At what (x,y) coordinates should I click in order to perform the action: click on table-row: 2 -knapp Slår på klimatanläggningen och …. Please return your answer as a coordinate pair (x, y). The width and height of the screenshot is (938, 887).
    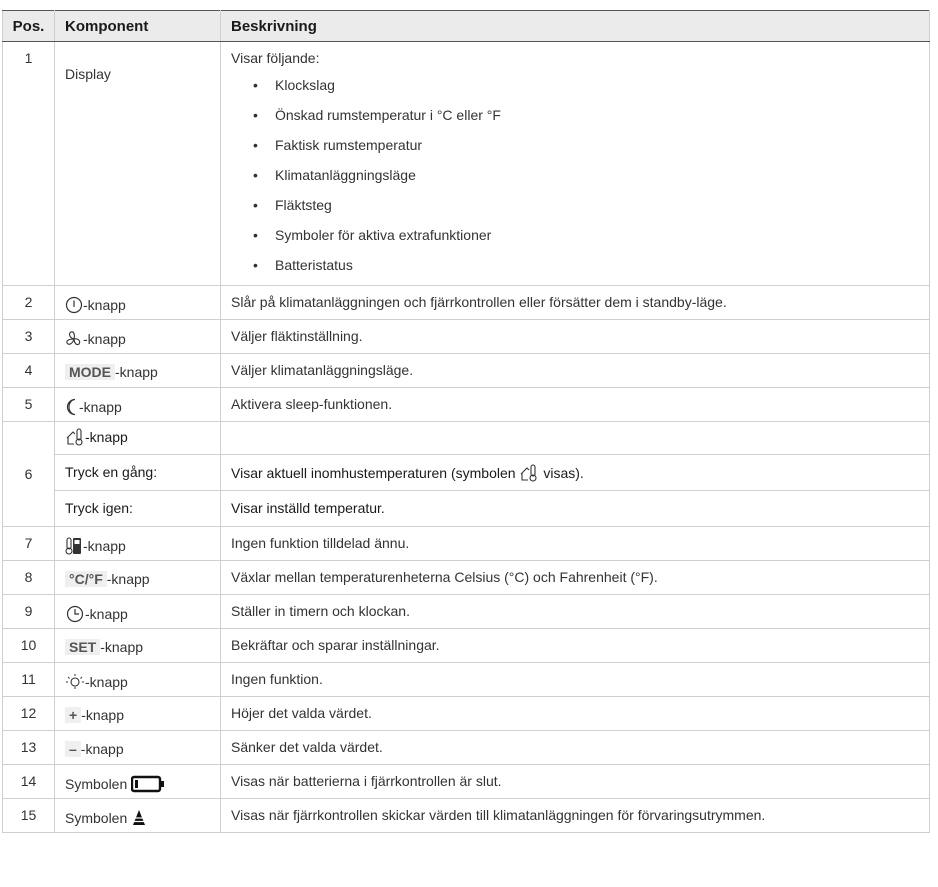
    Looking at the image, I should click on (466, 302).